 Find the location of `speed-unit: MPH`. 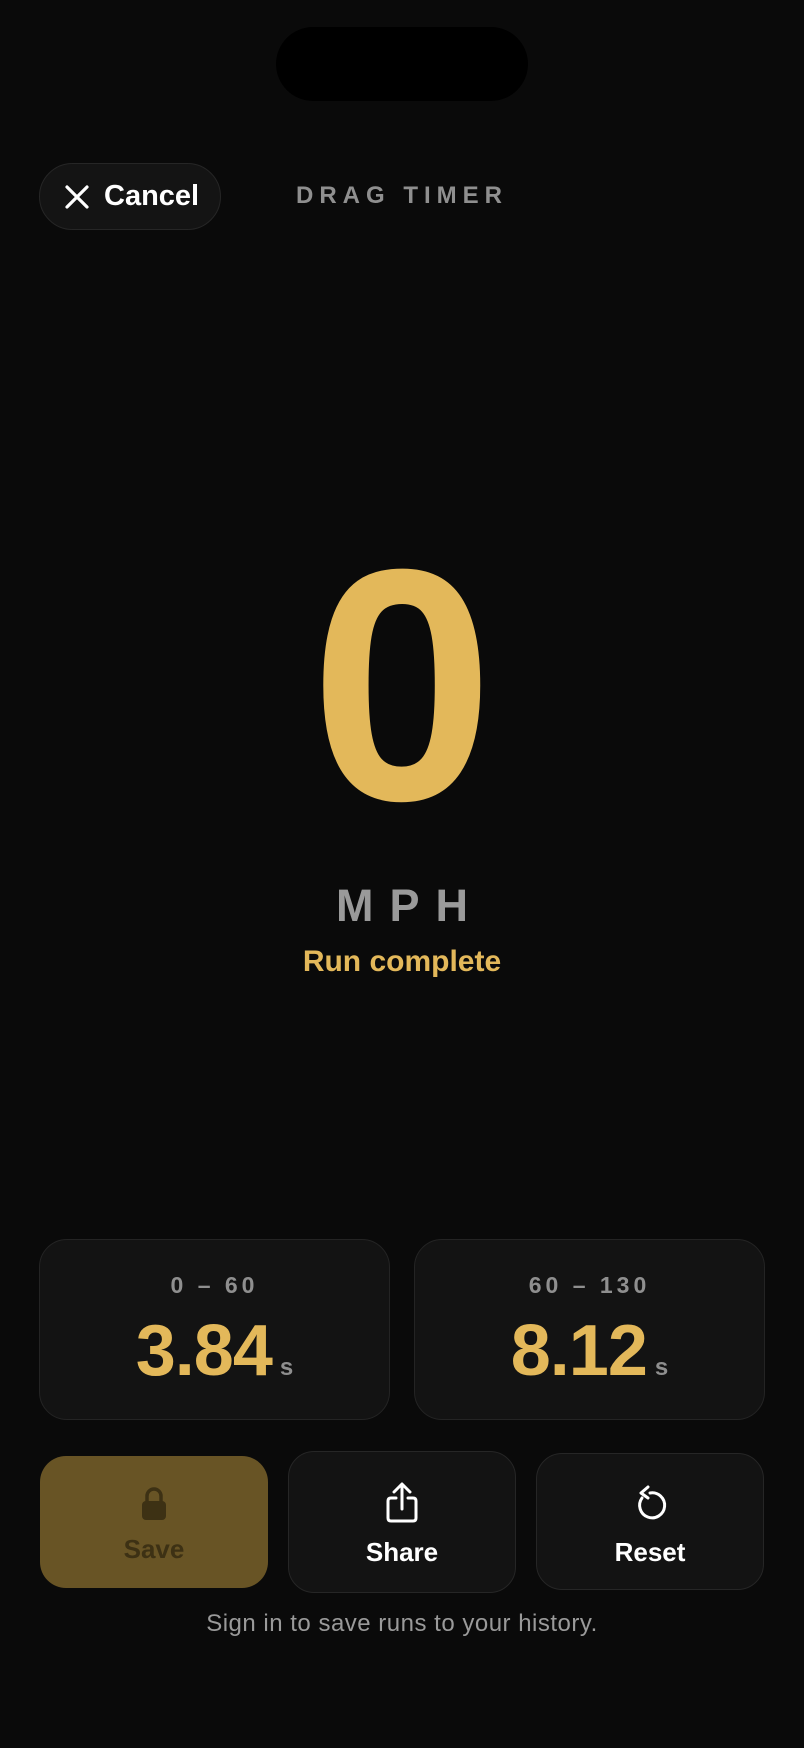

speed-unit: MPH is located at coordinates (410, 905).